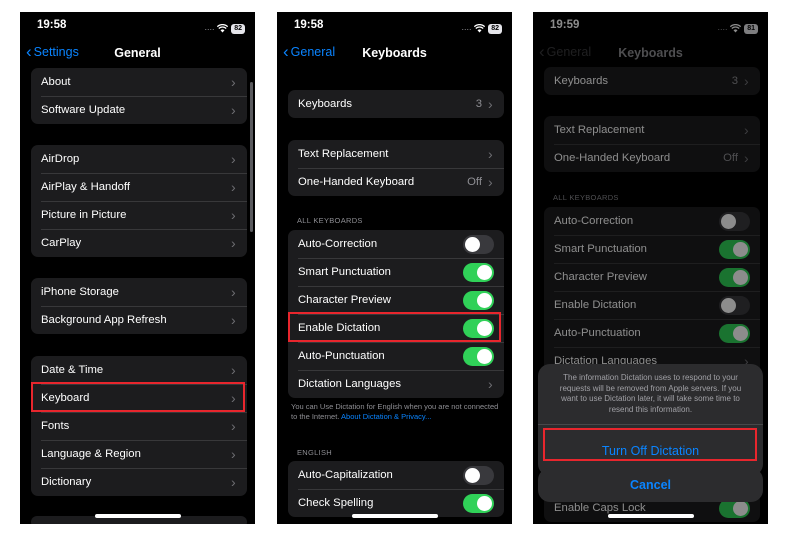 Image resolution: width=800 pixels, height=535 pixels. I want to click on highlight-keyboard, so click(138, 397).